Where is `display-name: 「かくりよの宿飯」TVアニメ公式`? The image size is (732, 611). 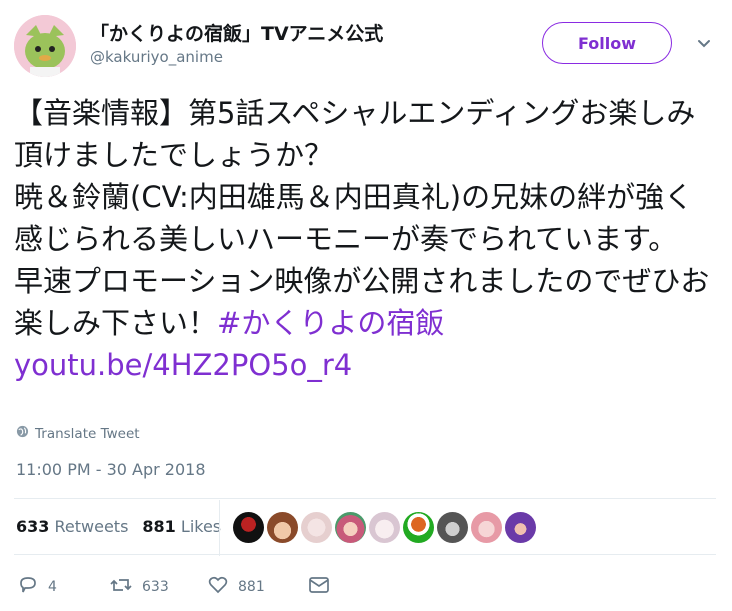 display-name: 「かくりよの宿飯」TVアニメ公式 is located at coordinates (236, 32).